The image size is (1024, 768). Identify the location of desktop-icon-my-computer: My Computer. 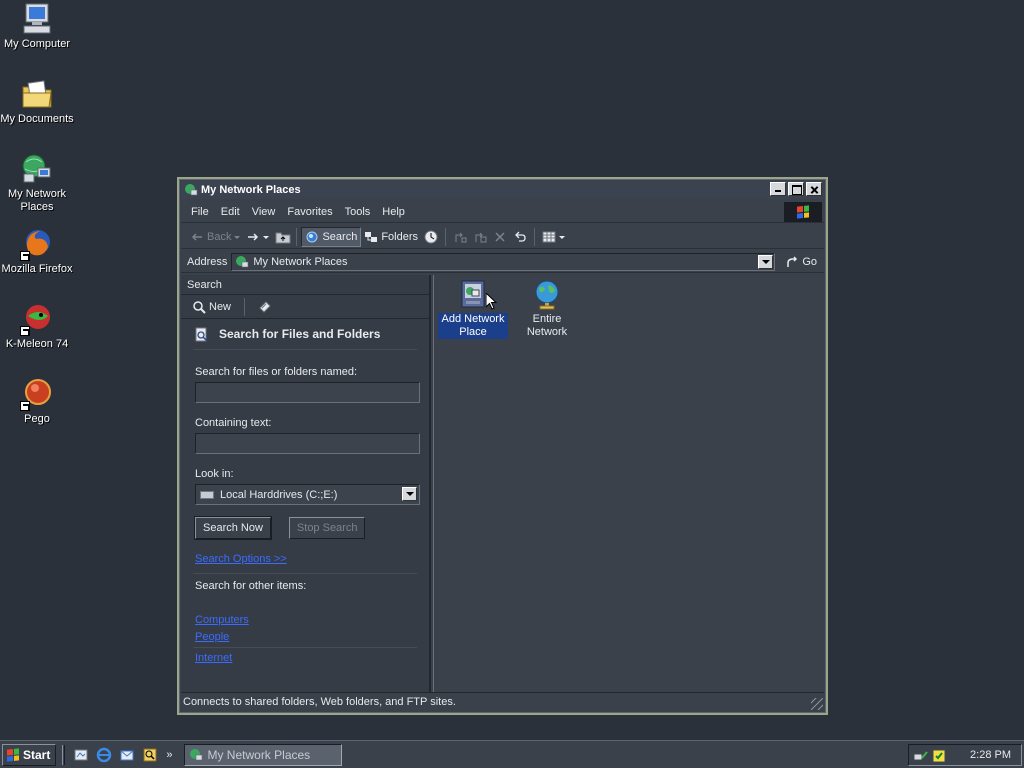
(37, 26).